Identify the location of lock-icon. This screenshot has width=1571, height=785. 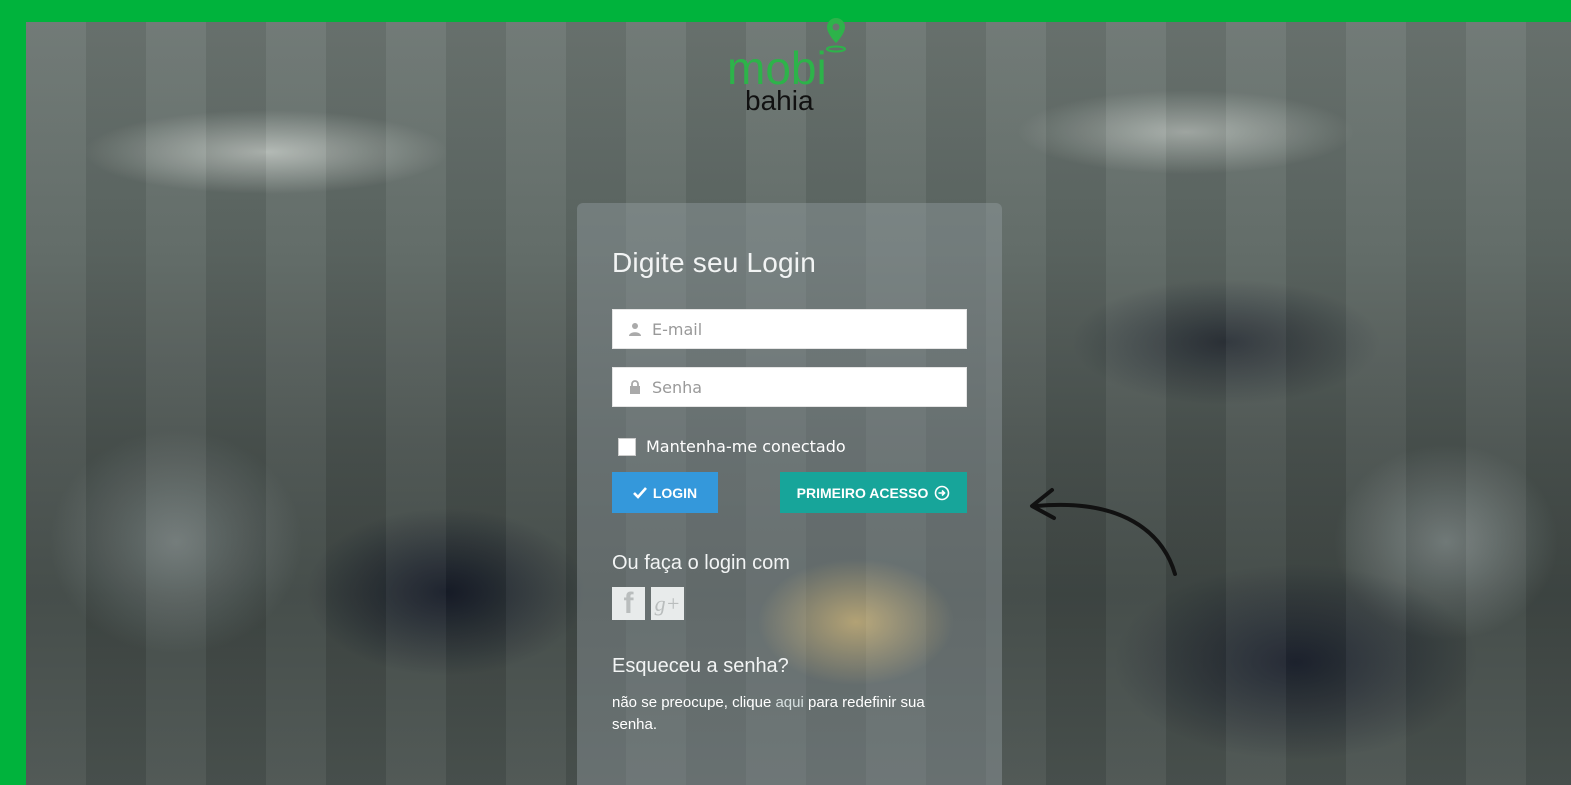
(635, 387).